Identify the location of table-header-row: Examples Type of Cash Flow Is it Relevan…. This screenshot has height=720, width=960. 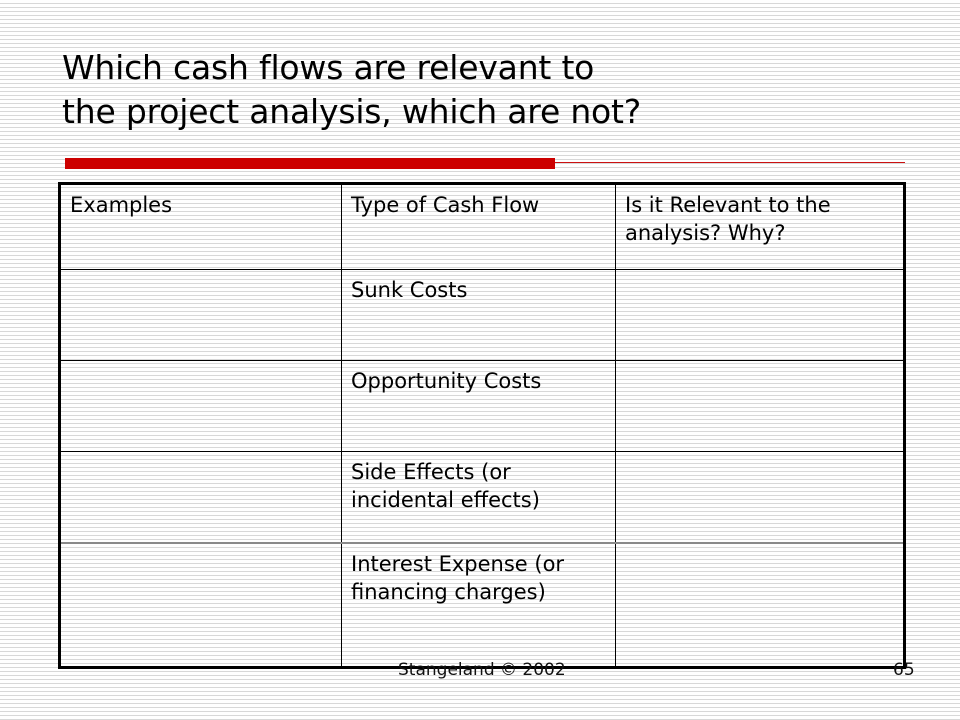
(482, 226).